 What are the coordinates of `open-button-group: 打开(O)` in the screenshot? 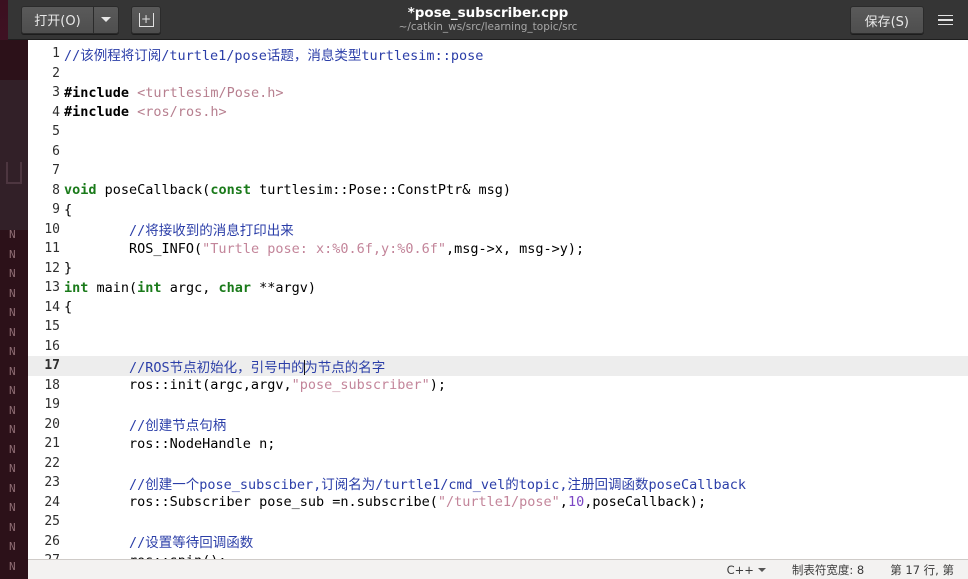 It's located at (70, 19).